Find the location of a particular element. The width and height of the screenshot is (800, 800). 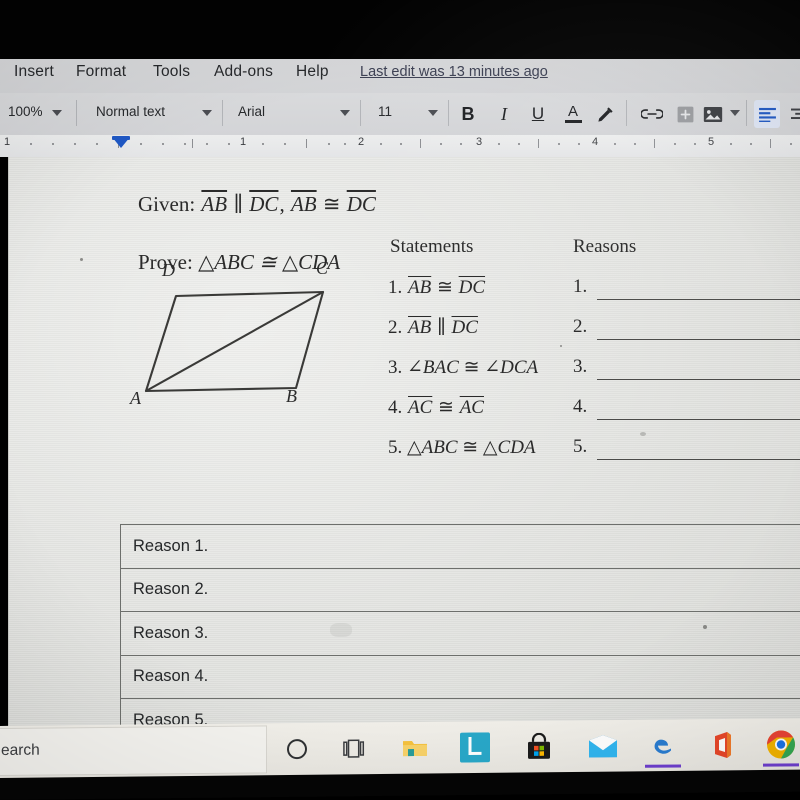

statement-operand-b: ∠DCA is located at coordinates (511, 367).